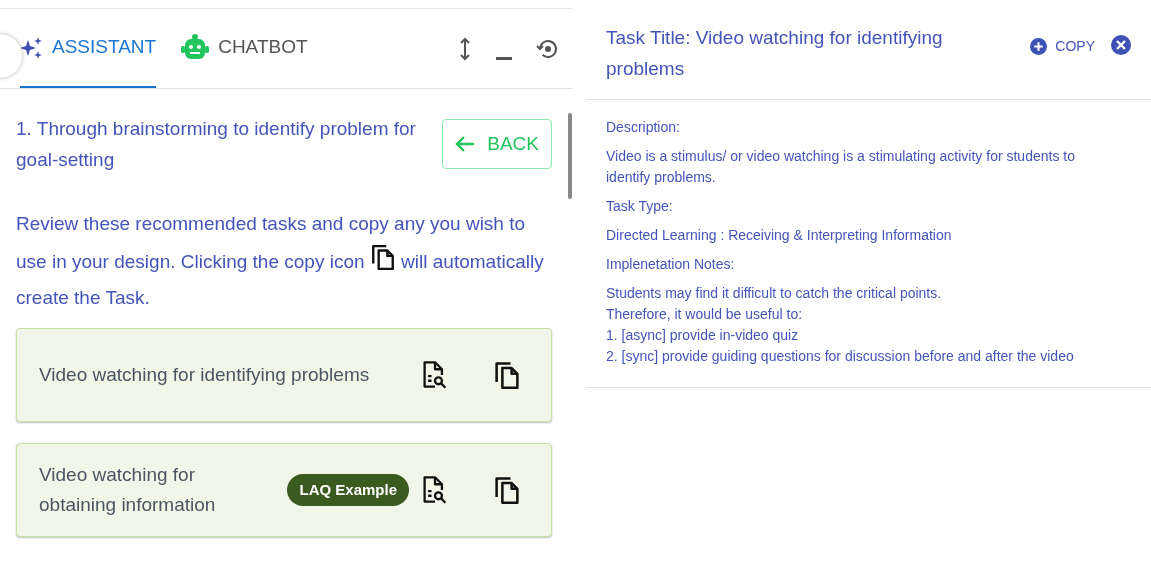 This screenshot has height=571, width=1151. Describe the element at coordinates (504, 58) in the screenshot. I see `minimize-icon` at that location.